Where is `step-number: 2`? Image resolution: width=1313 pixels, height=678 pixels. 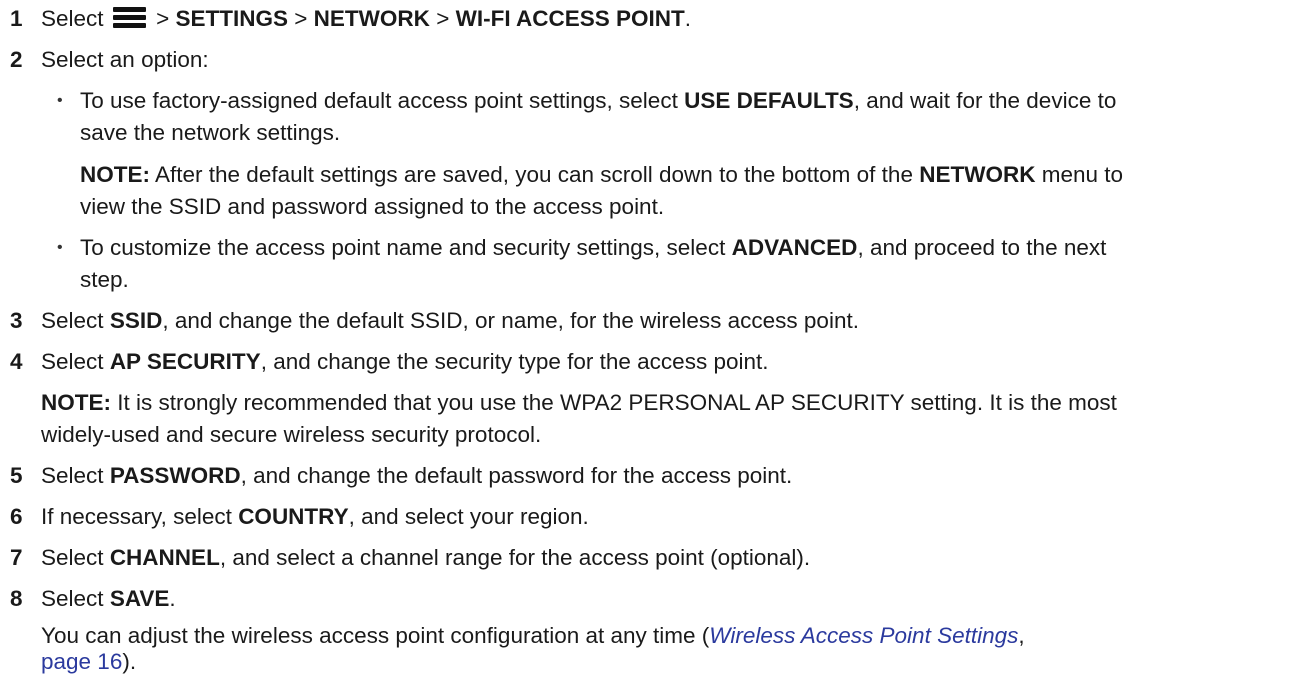 step-number: 2 is located at coordinates (16, 59).